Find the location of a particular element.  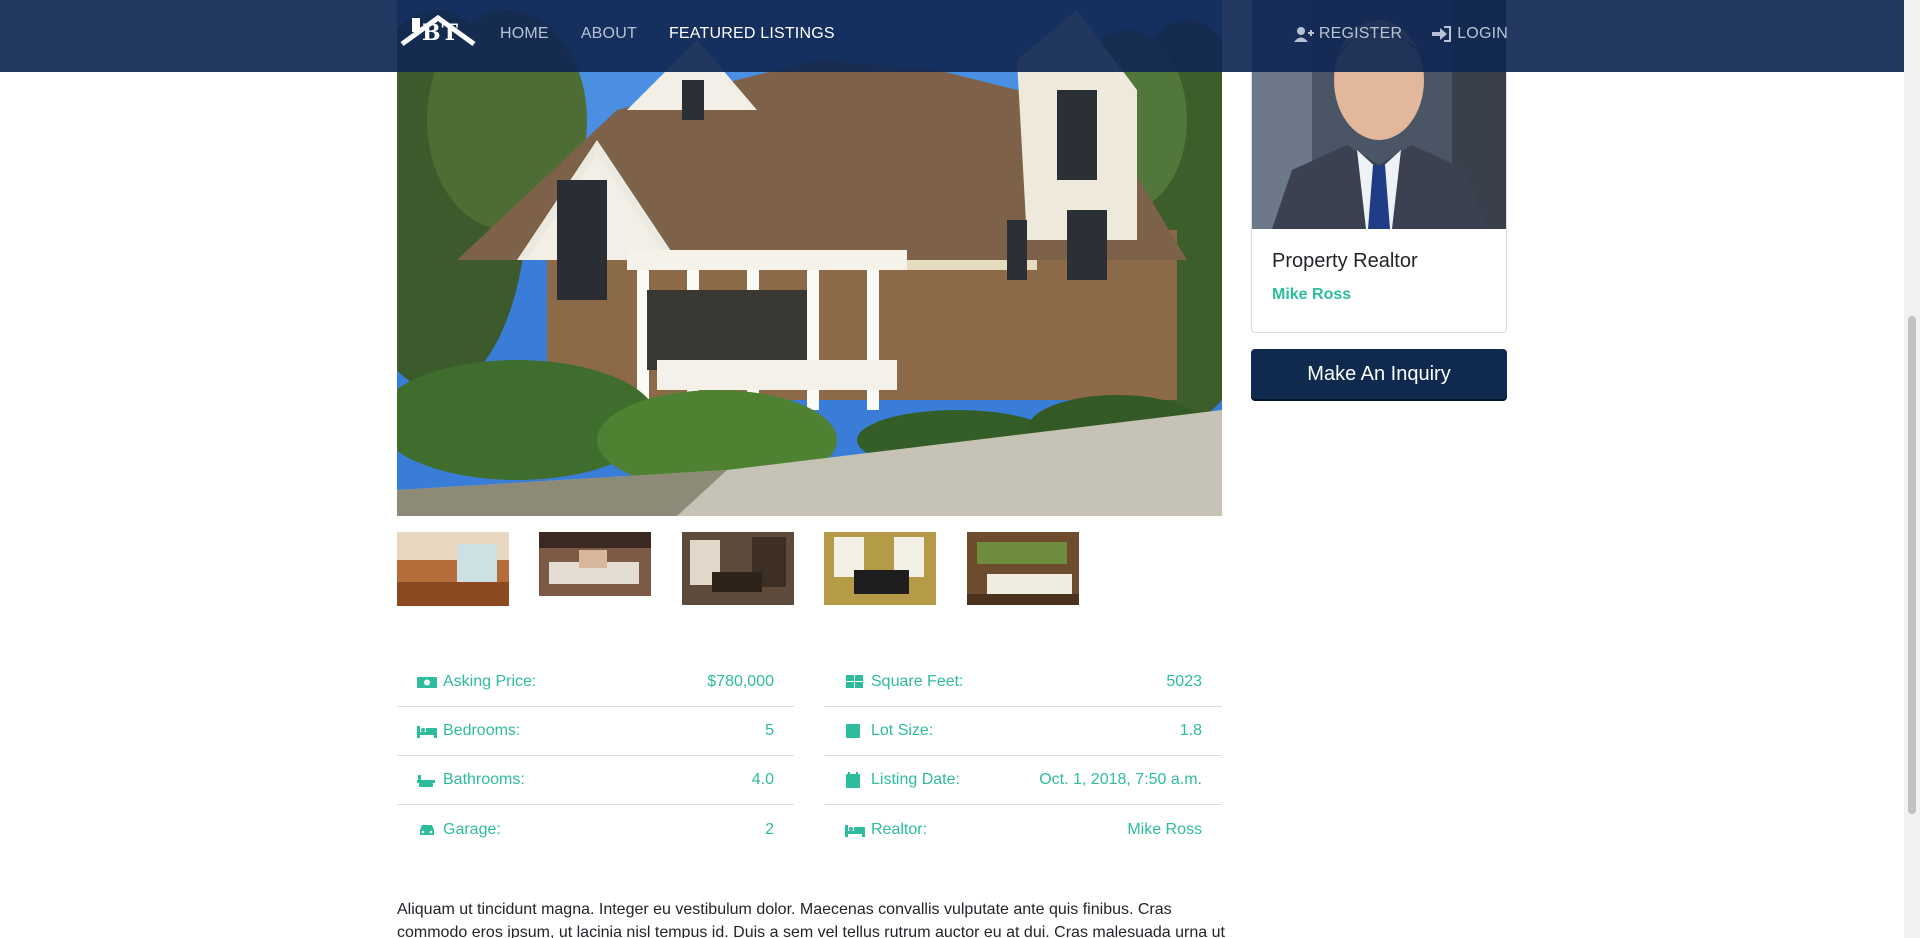

login-label: LOGIN is located at coordinates (1482, 33).